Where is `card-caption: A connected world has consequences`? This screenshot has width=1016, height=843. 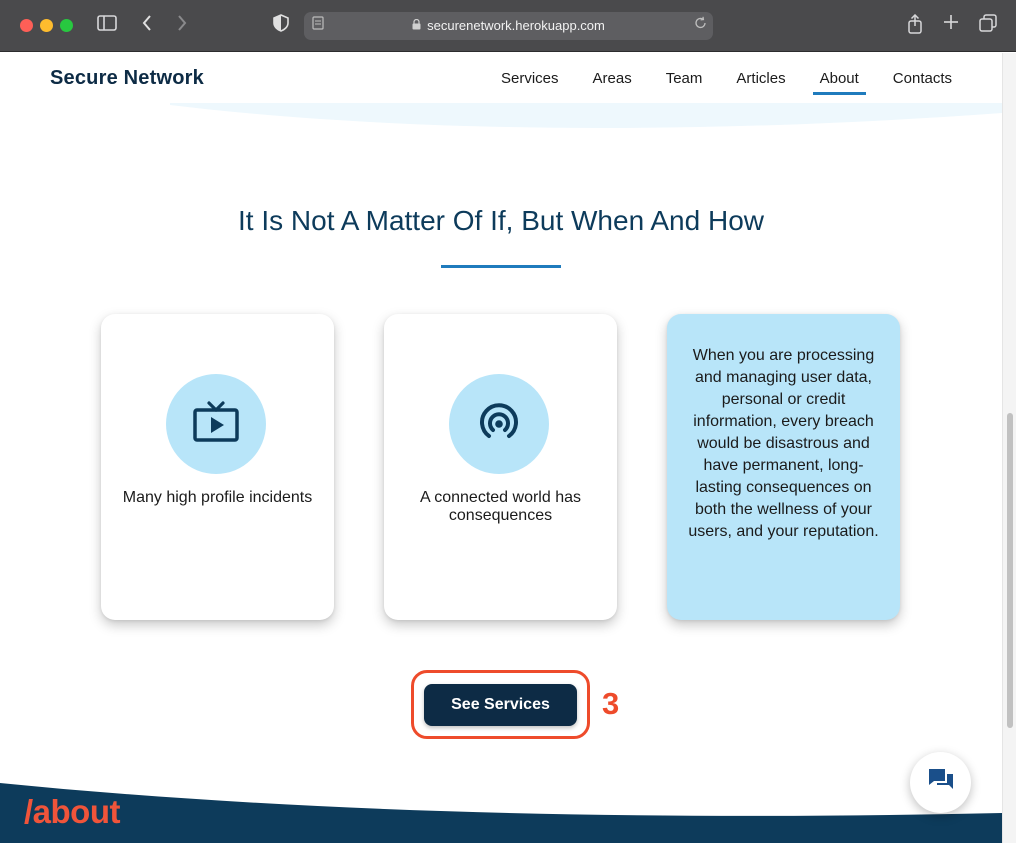 card-caption: A connected world has consequences is located at coordinates (500, 506).